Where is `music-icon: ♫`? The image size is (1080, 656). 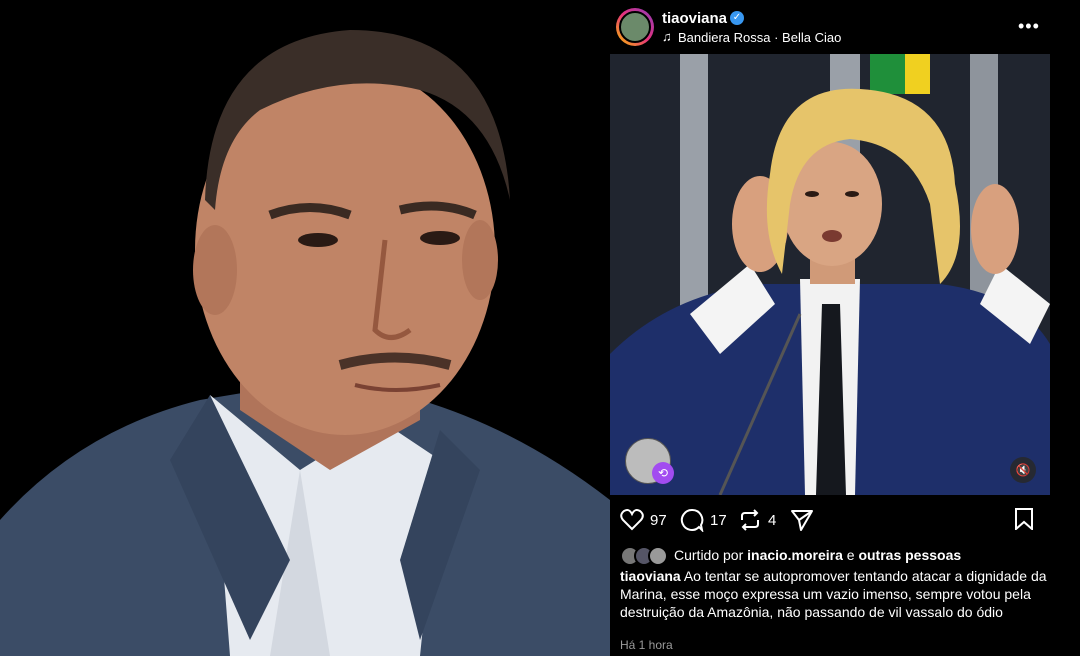 music-icon: ♫ is located at coordinates (667, 36).